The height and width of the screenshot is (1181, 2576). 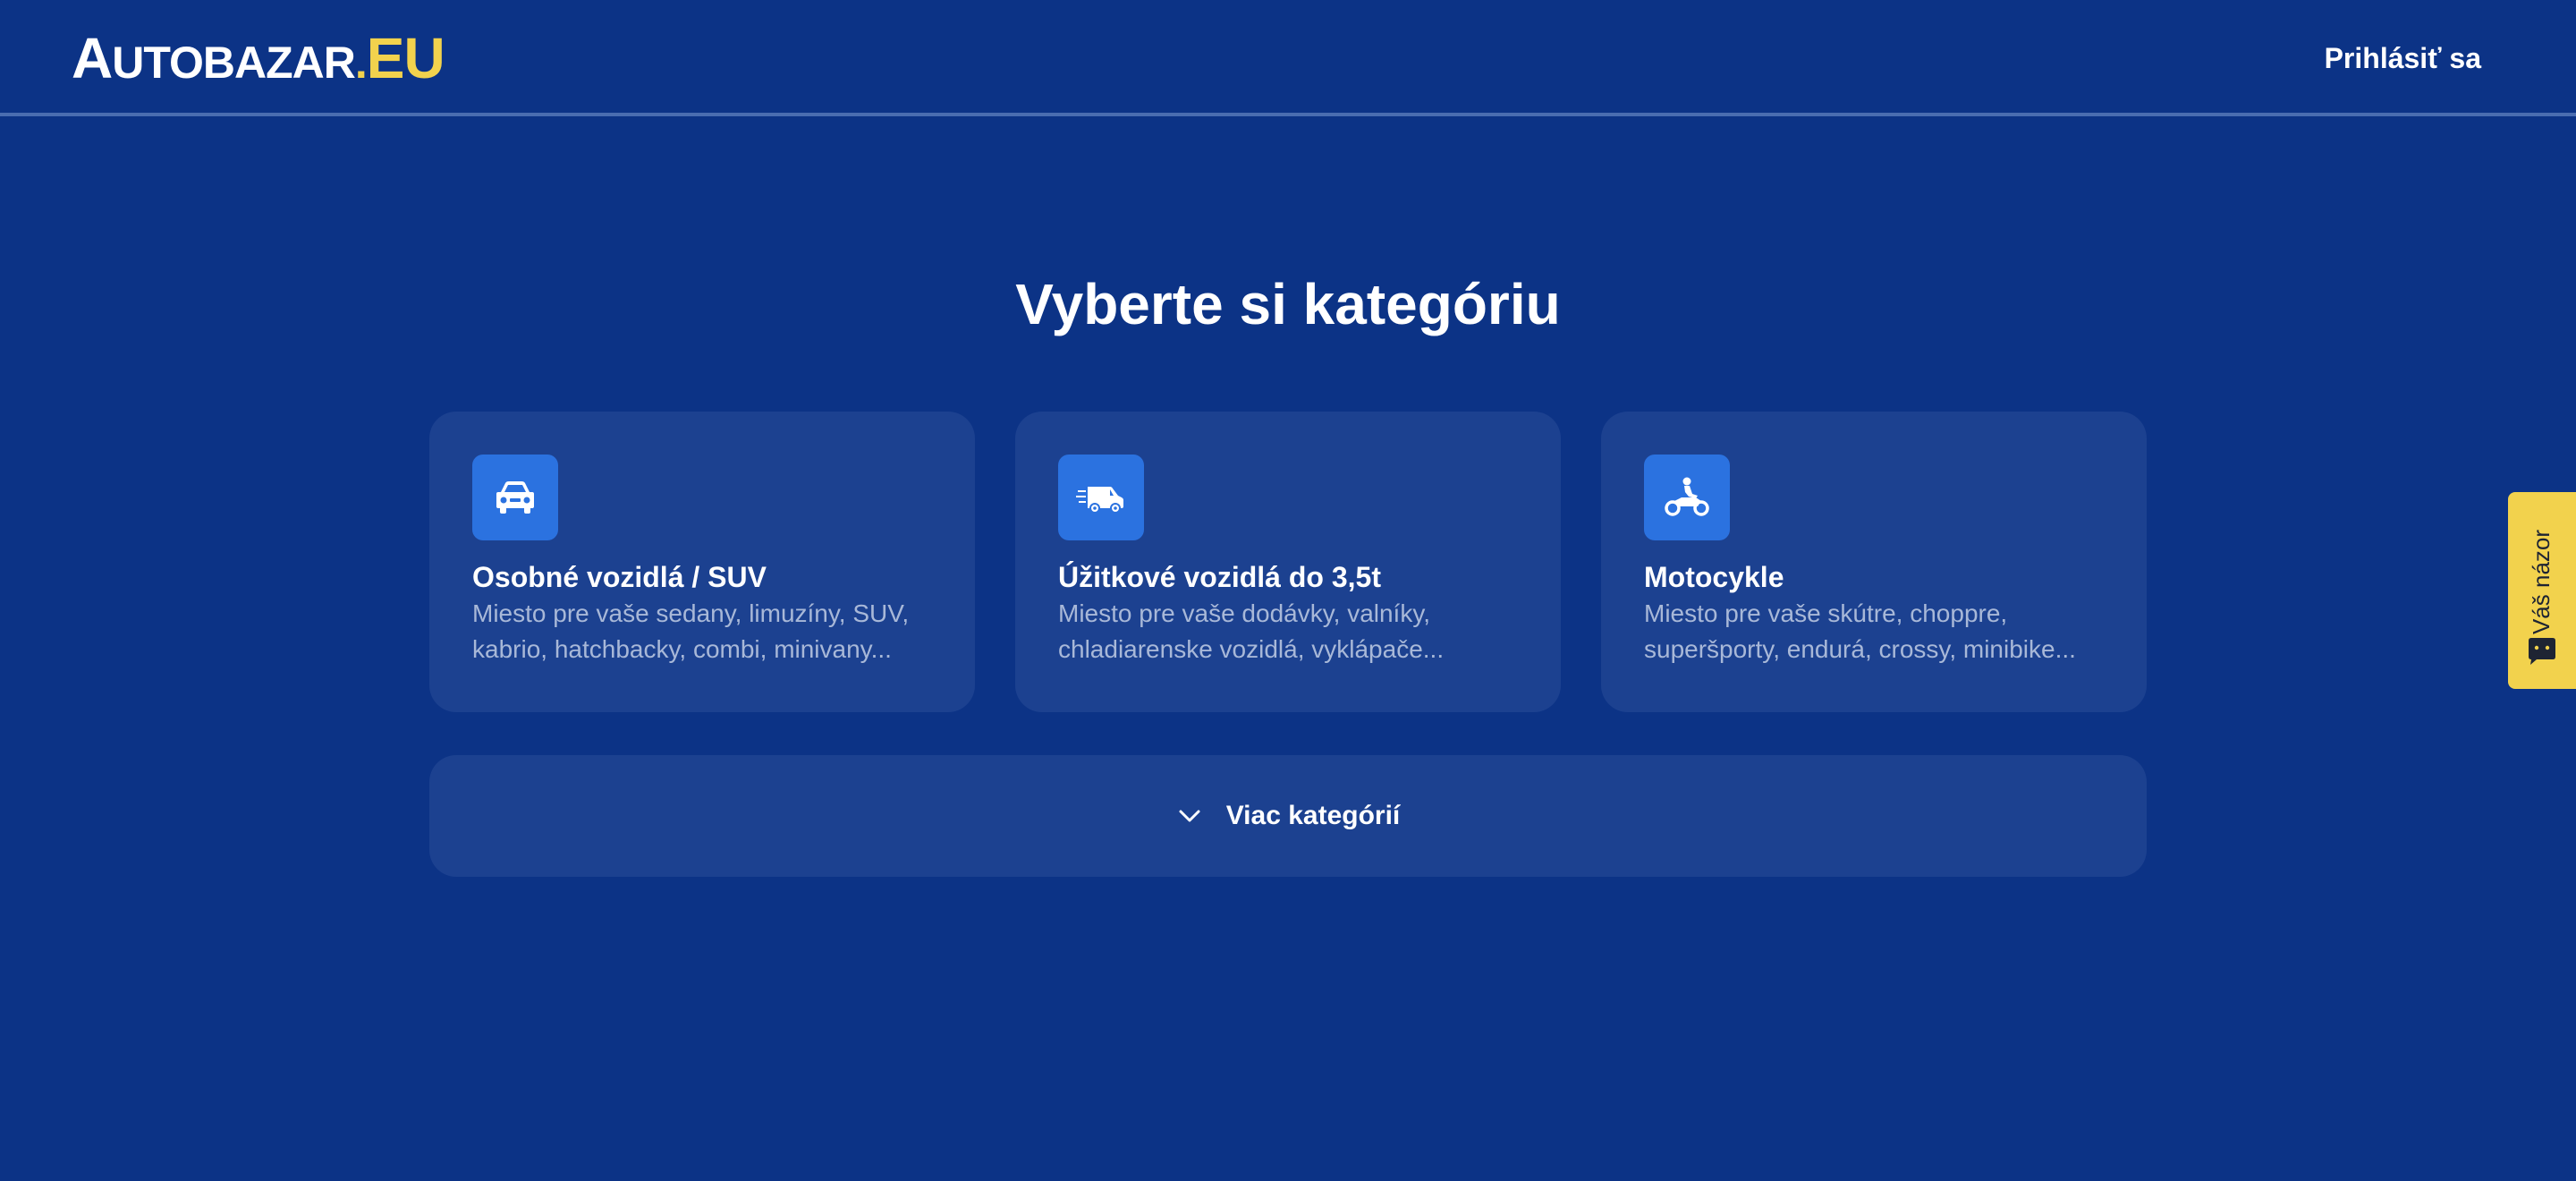 I want to click on car-icon, so click(x=515, y=497).